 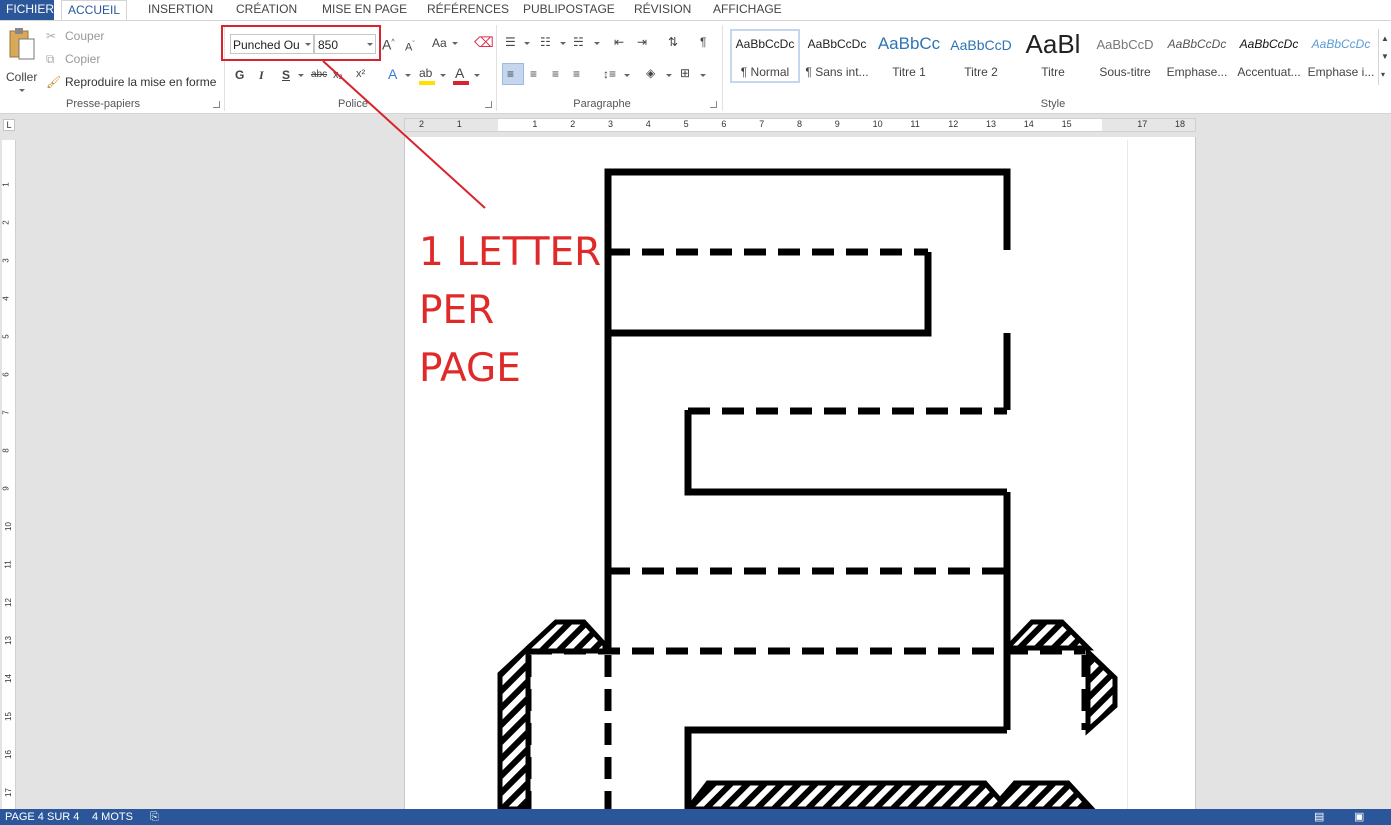 I want to click on read-mode-icon: ▤, so click(x=1319, y=817).